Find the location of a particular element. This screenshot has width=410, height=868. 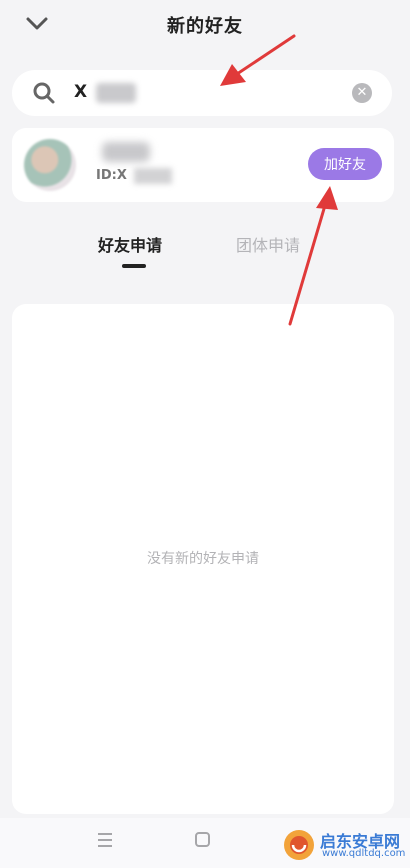

search-bar: X ✕ is located at coordinates (202, 93).